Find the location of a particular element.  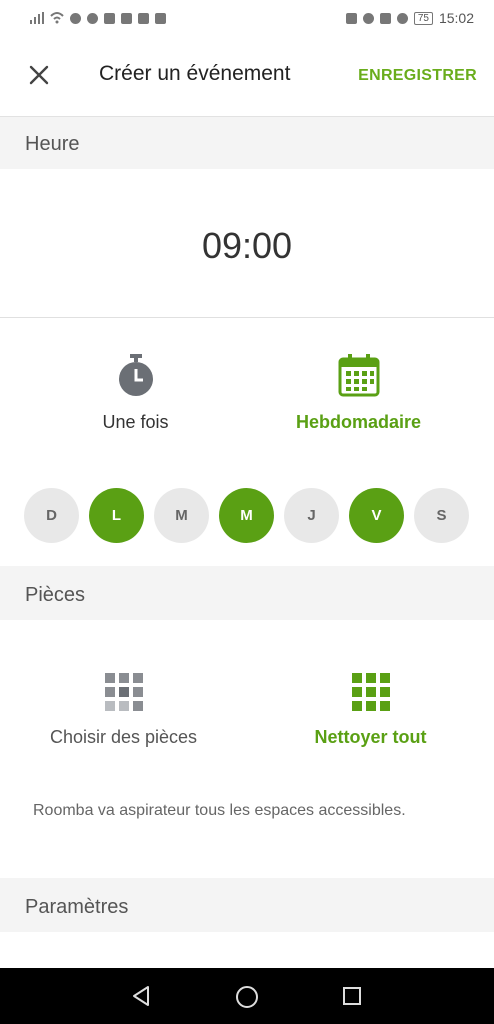

wifi-icon is located at coordinates (57, 18).